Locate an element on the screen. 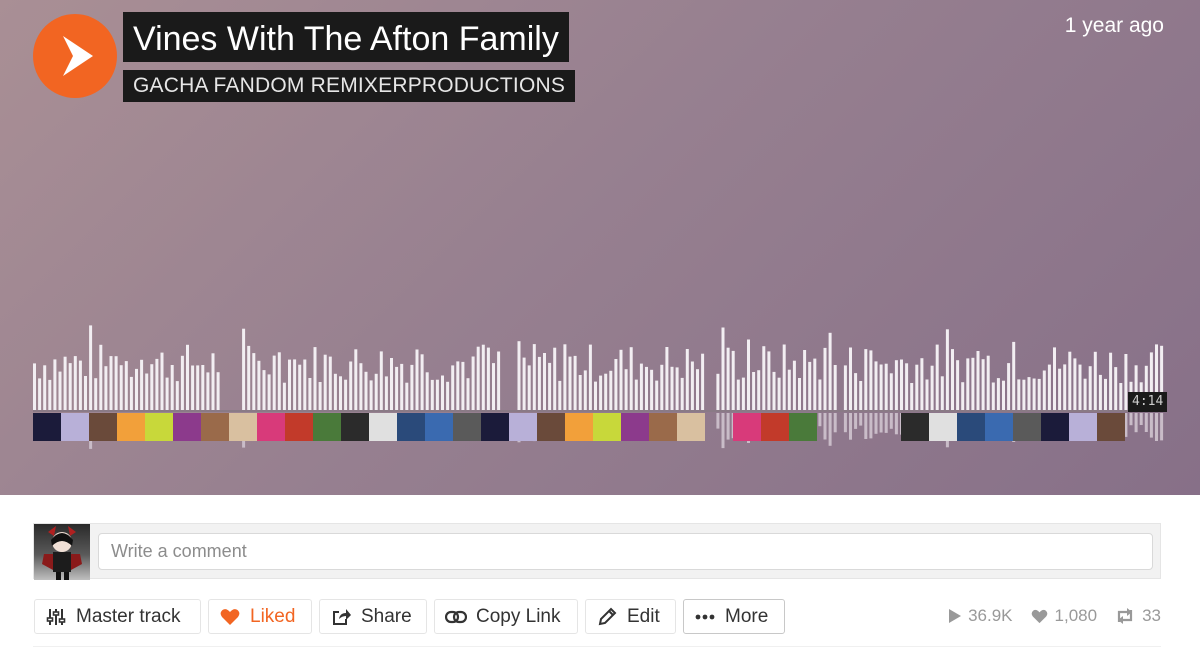 Image resolution: width=1200 pixels, height=657 pixels. likes-count: 1,080 is located at coordinates (1076, 615).